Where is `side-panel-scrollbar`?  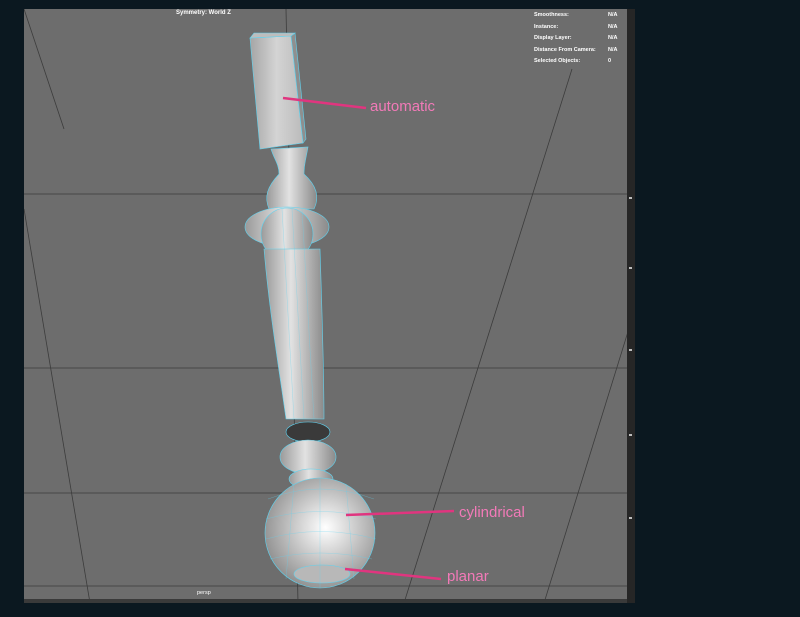 side-panel-scrollbar is located at coordinates (631, 306).